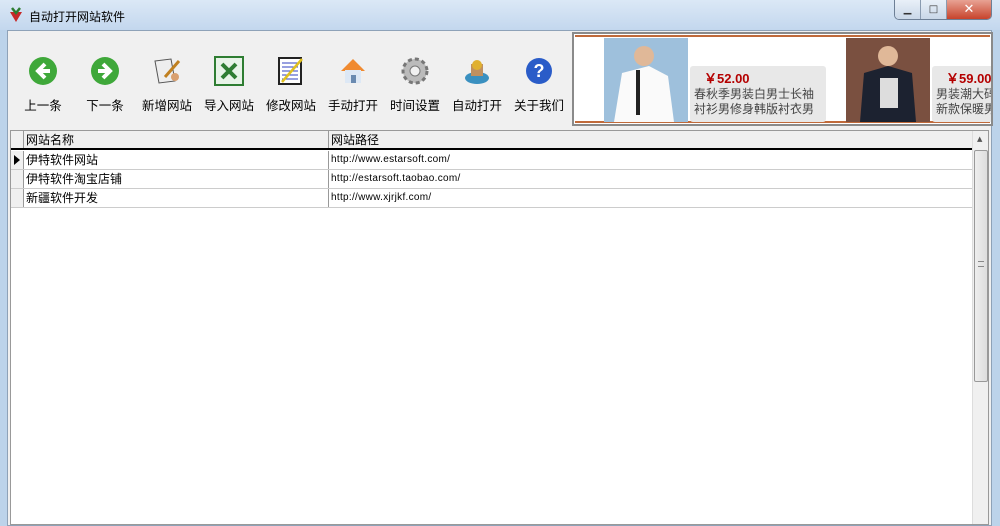 This screenshot has height=526, width=1000. I want to click on edit-site-button: 修改网站, so click(291, 81).